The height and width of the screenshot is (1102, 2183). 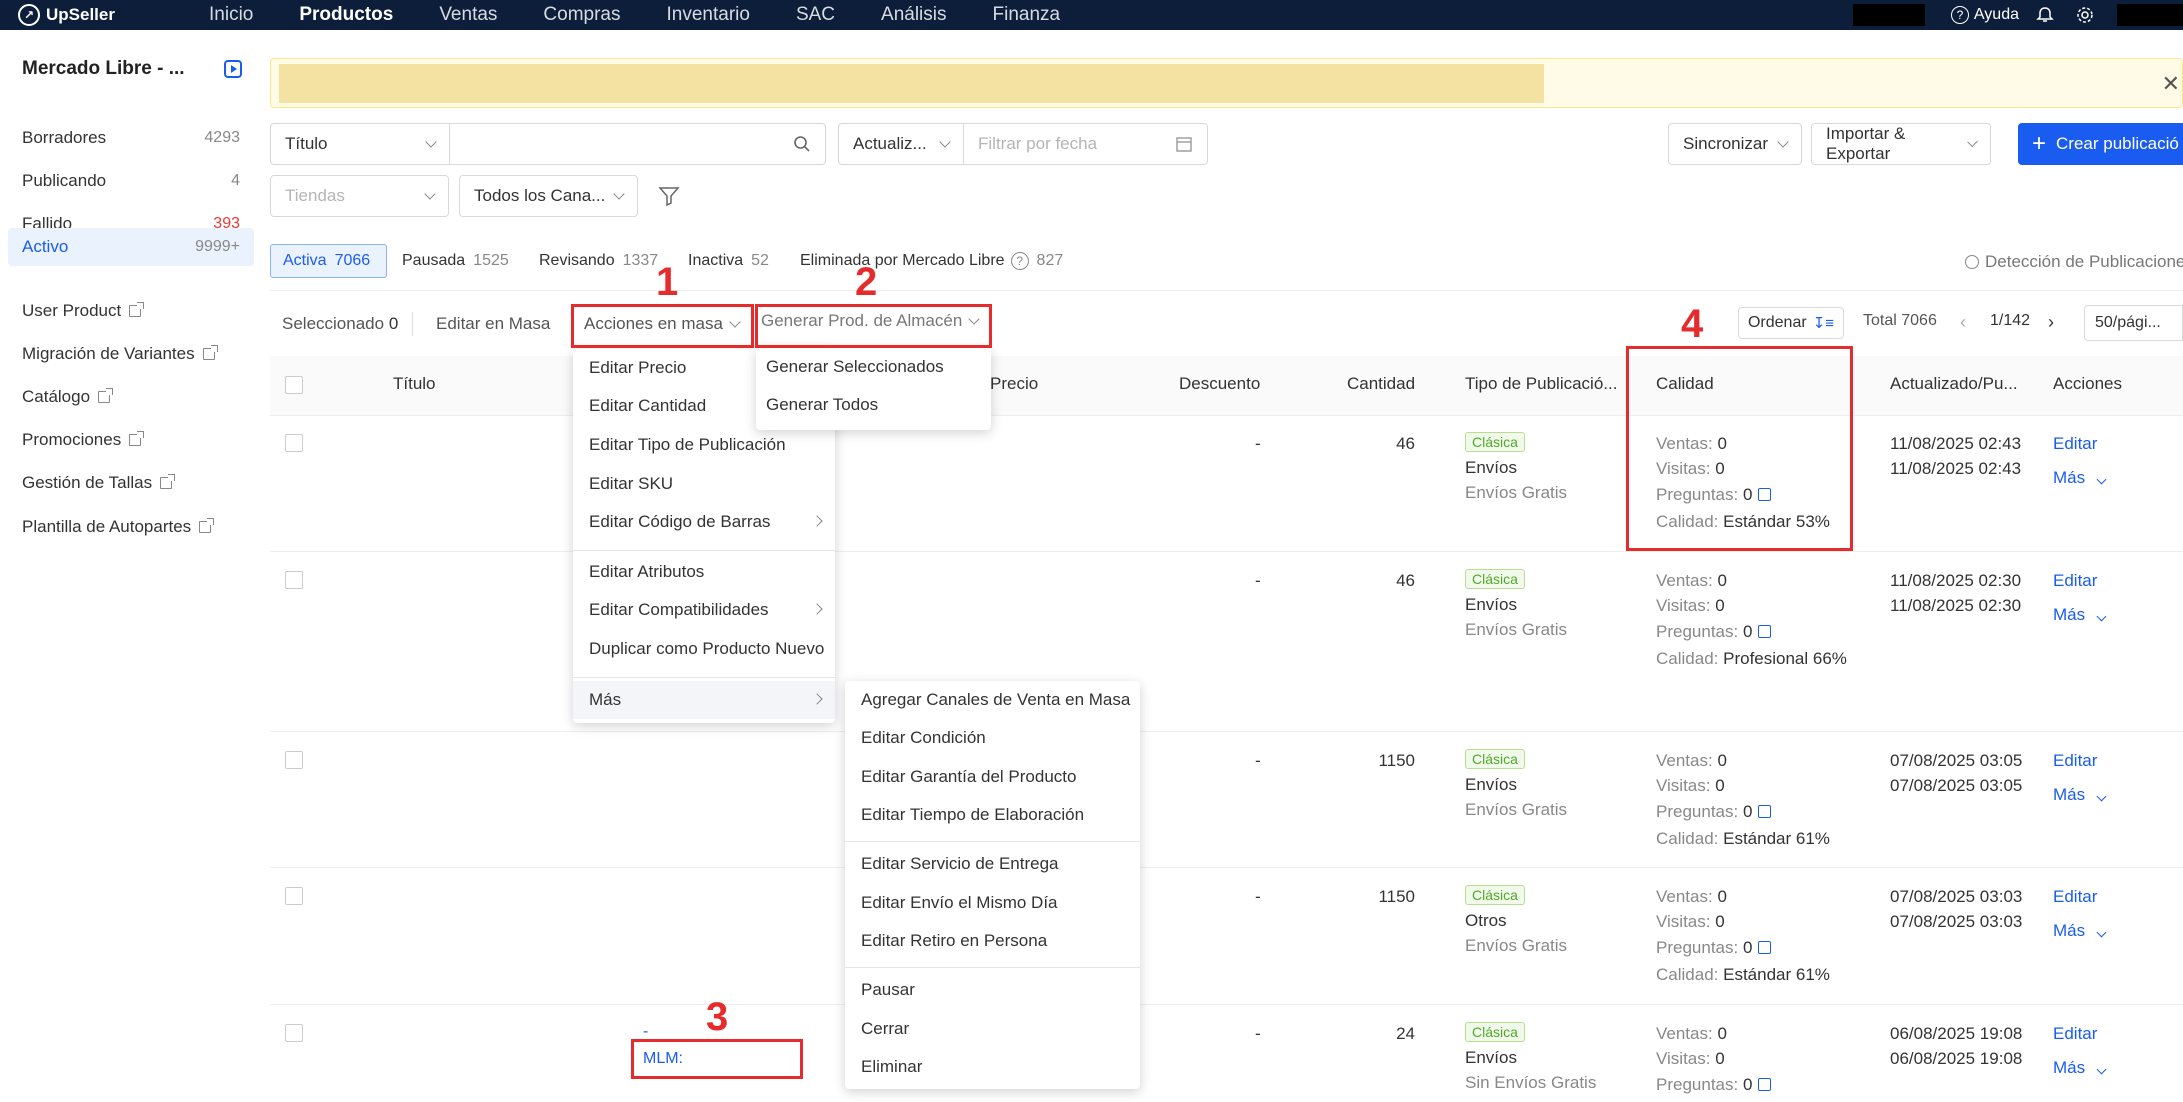 What do you see at coordinates (233, 69) in the screenshot?
I see `store-switch-icon` at bounding box center [233, 69].